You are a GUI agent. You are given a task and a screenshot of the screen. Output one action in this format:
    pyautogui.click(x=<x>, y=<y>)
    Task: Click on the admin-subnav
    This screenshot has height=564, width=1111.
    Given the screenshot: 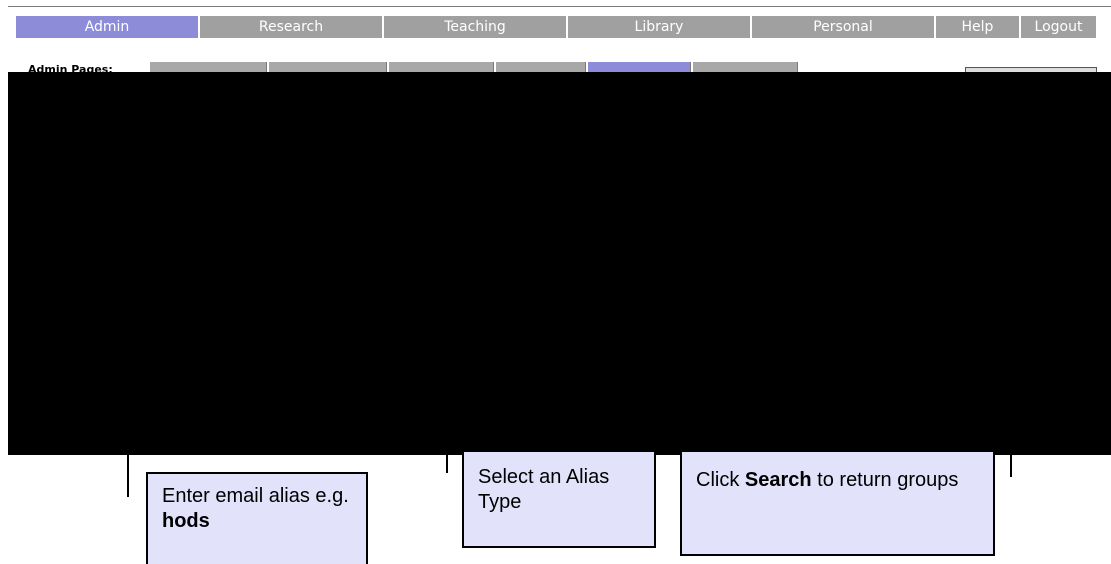 What is the action you would take?
    pyautogui.click(x=475, y=67)
    